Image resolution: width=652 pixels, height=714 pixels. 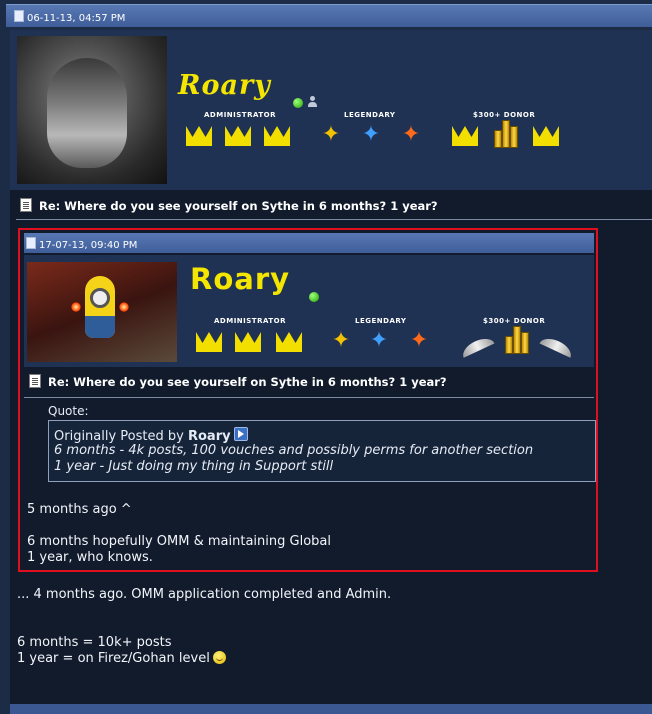 I want to click on user-profile-icon, so click(x=312, y=101).